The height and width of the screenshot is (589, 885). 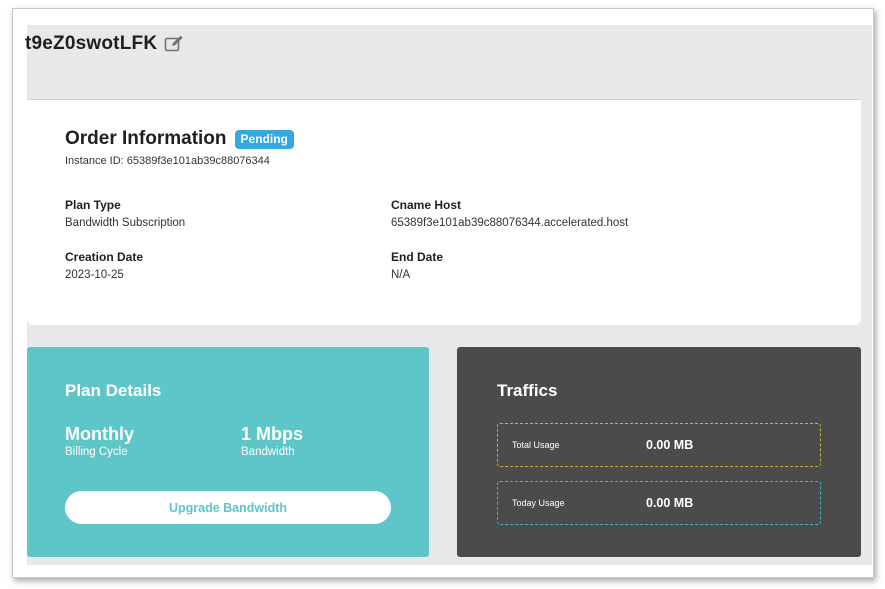 I want to click on plan-type-value: Bandwidth Subscription, so click(x=125, y=223).